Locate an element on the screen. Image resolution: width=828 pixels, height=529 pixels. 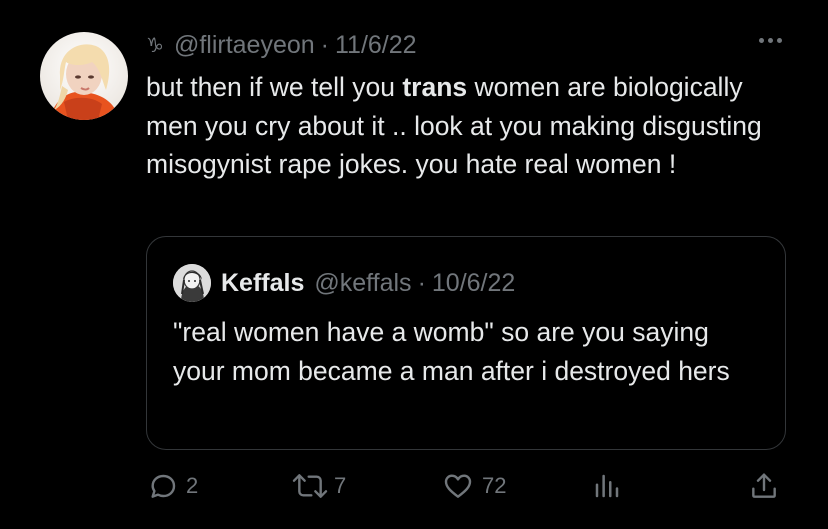
share-button is located at coordinates (764, 486).